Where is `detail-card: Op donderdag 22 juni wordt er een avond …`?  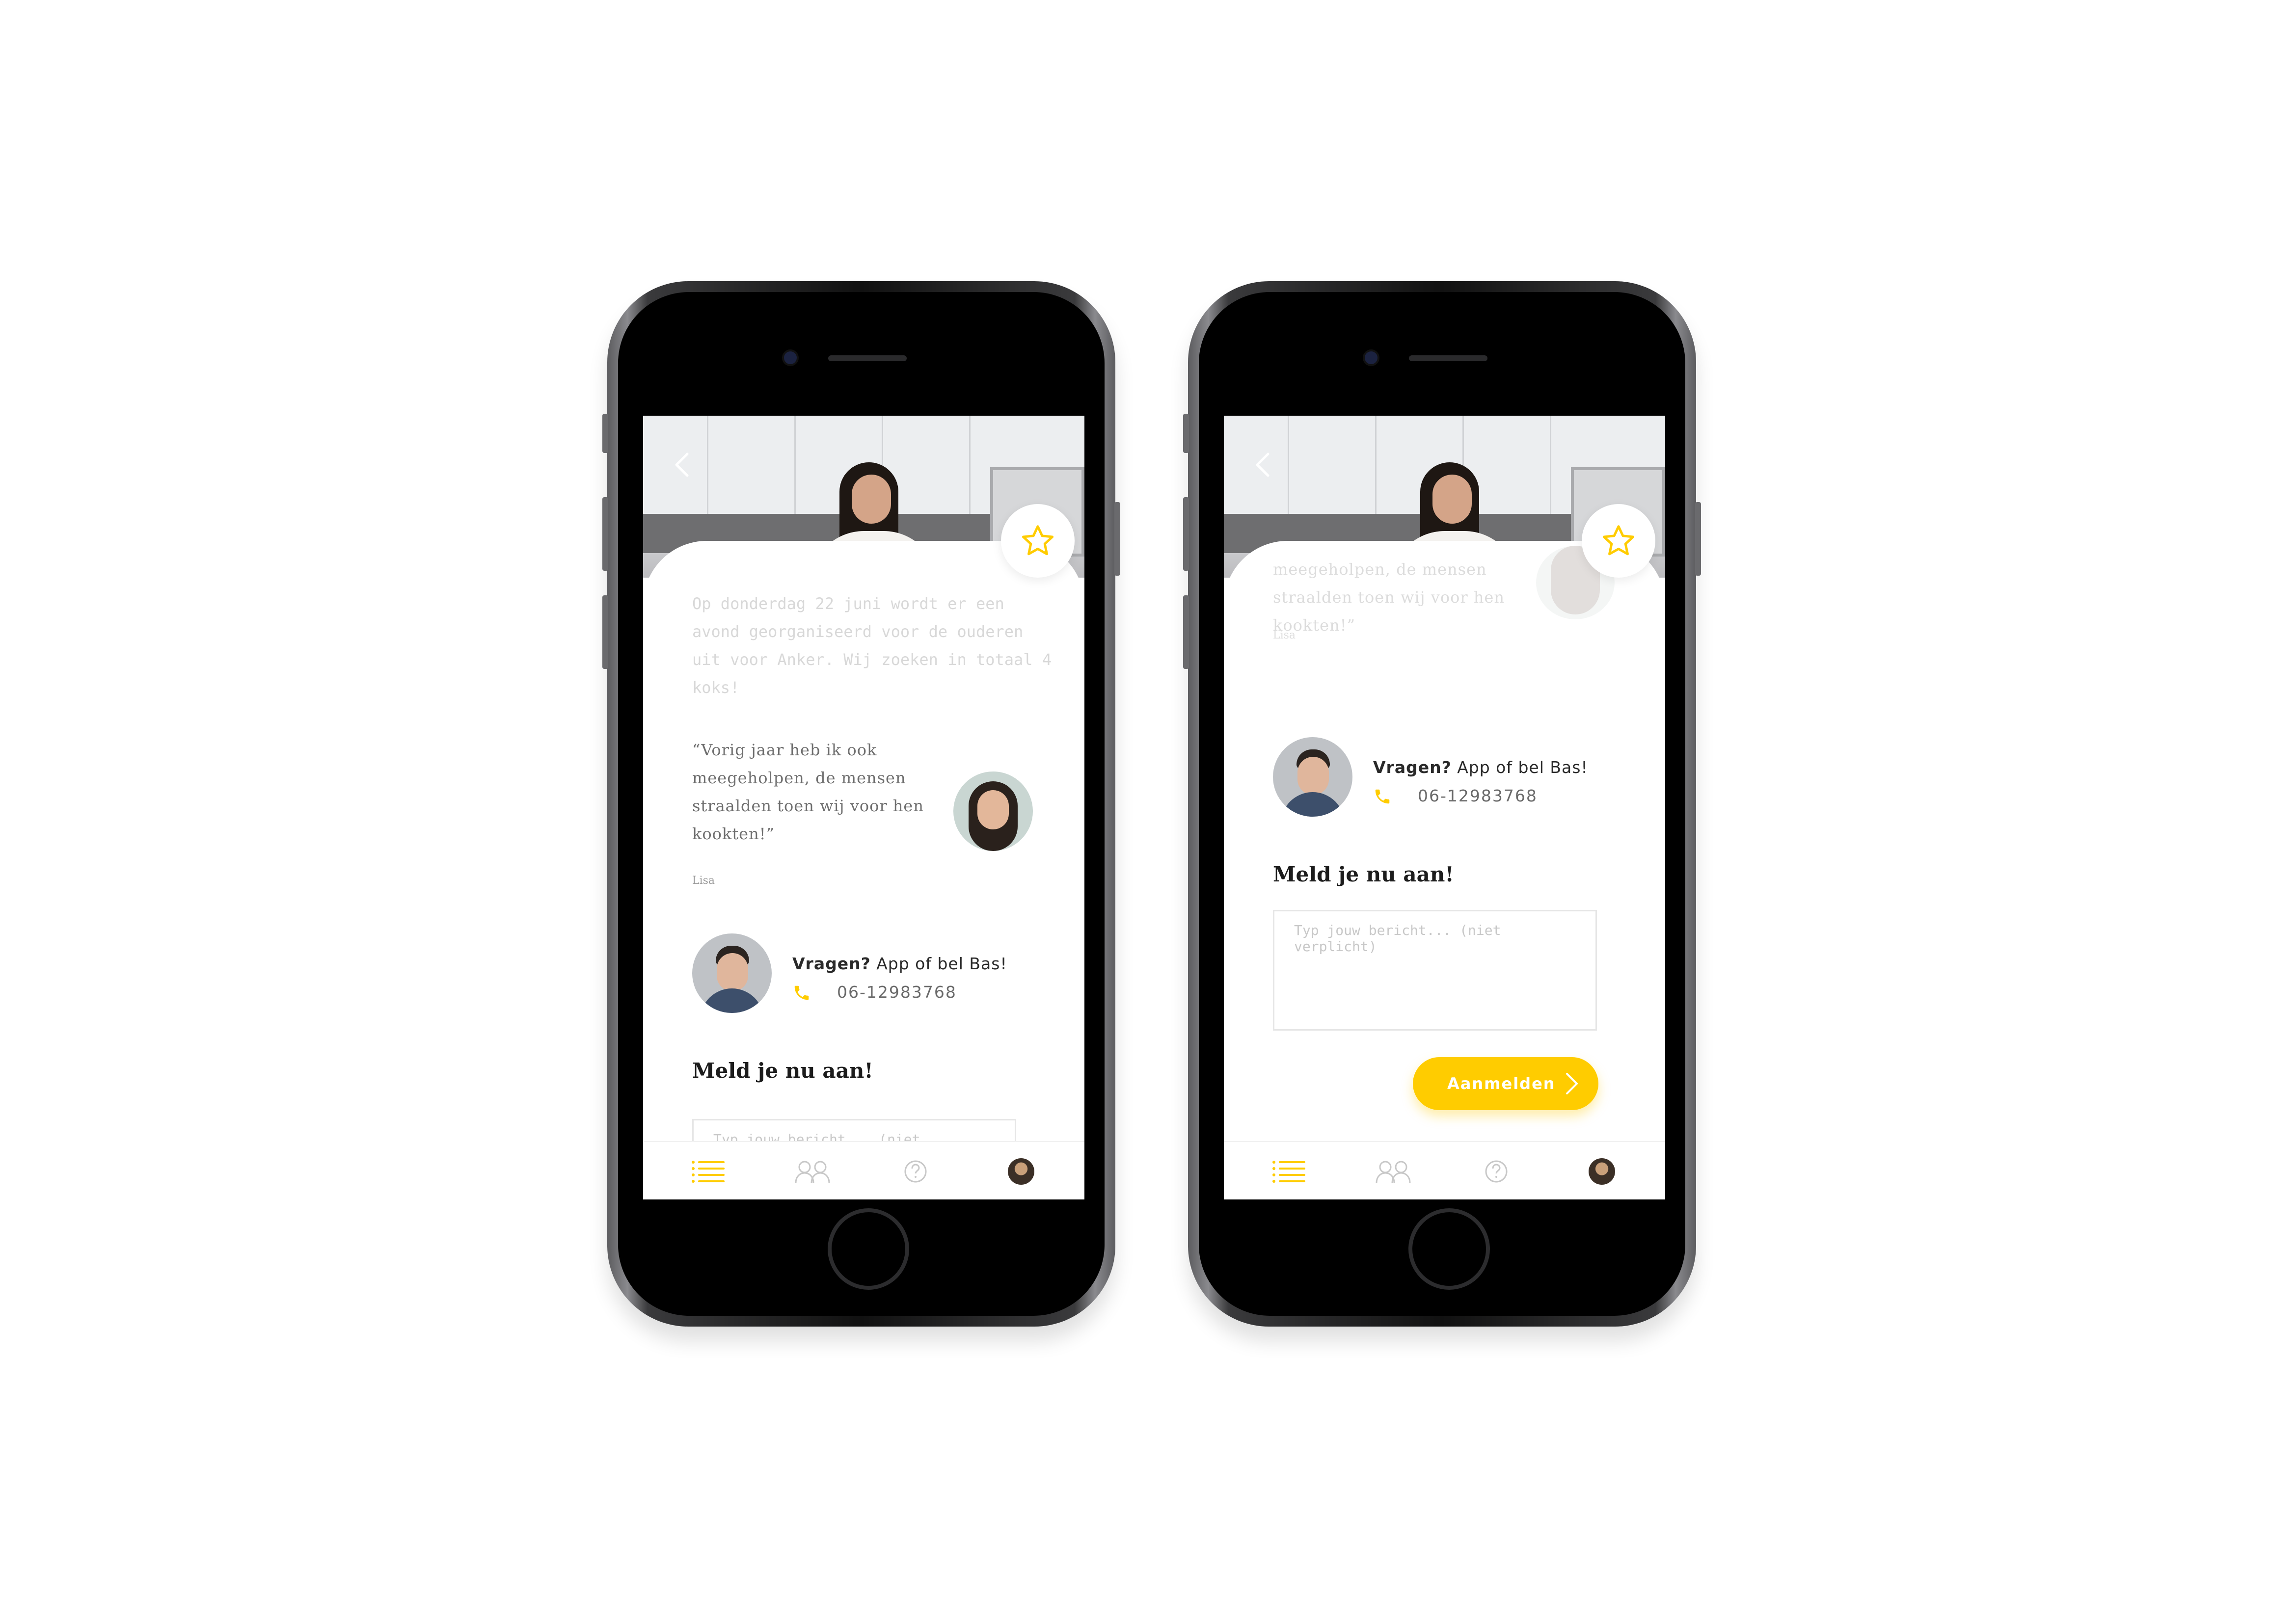 detail-card: Op donderdag 22 juni wordt er een avond … is located at coordinates (863, 870).